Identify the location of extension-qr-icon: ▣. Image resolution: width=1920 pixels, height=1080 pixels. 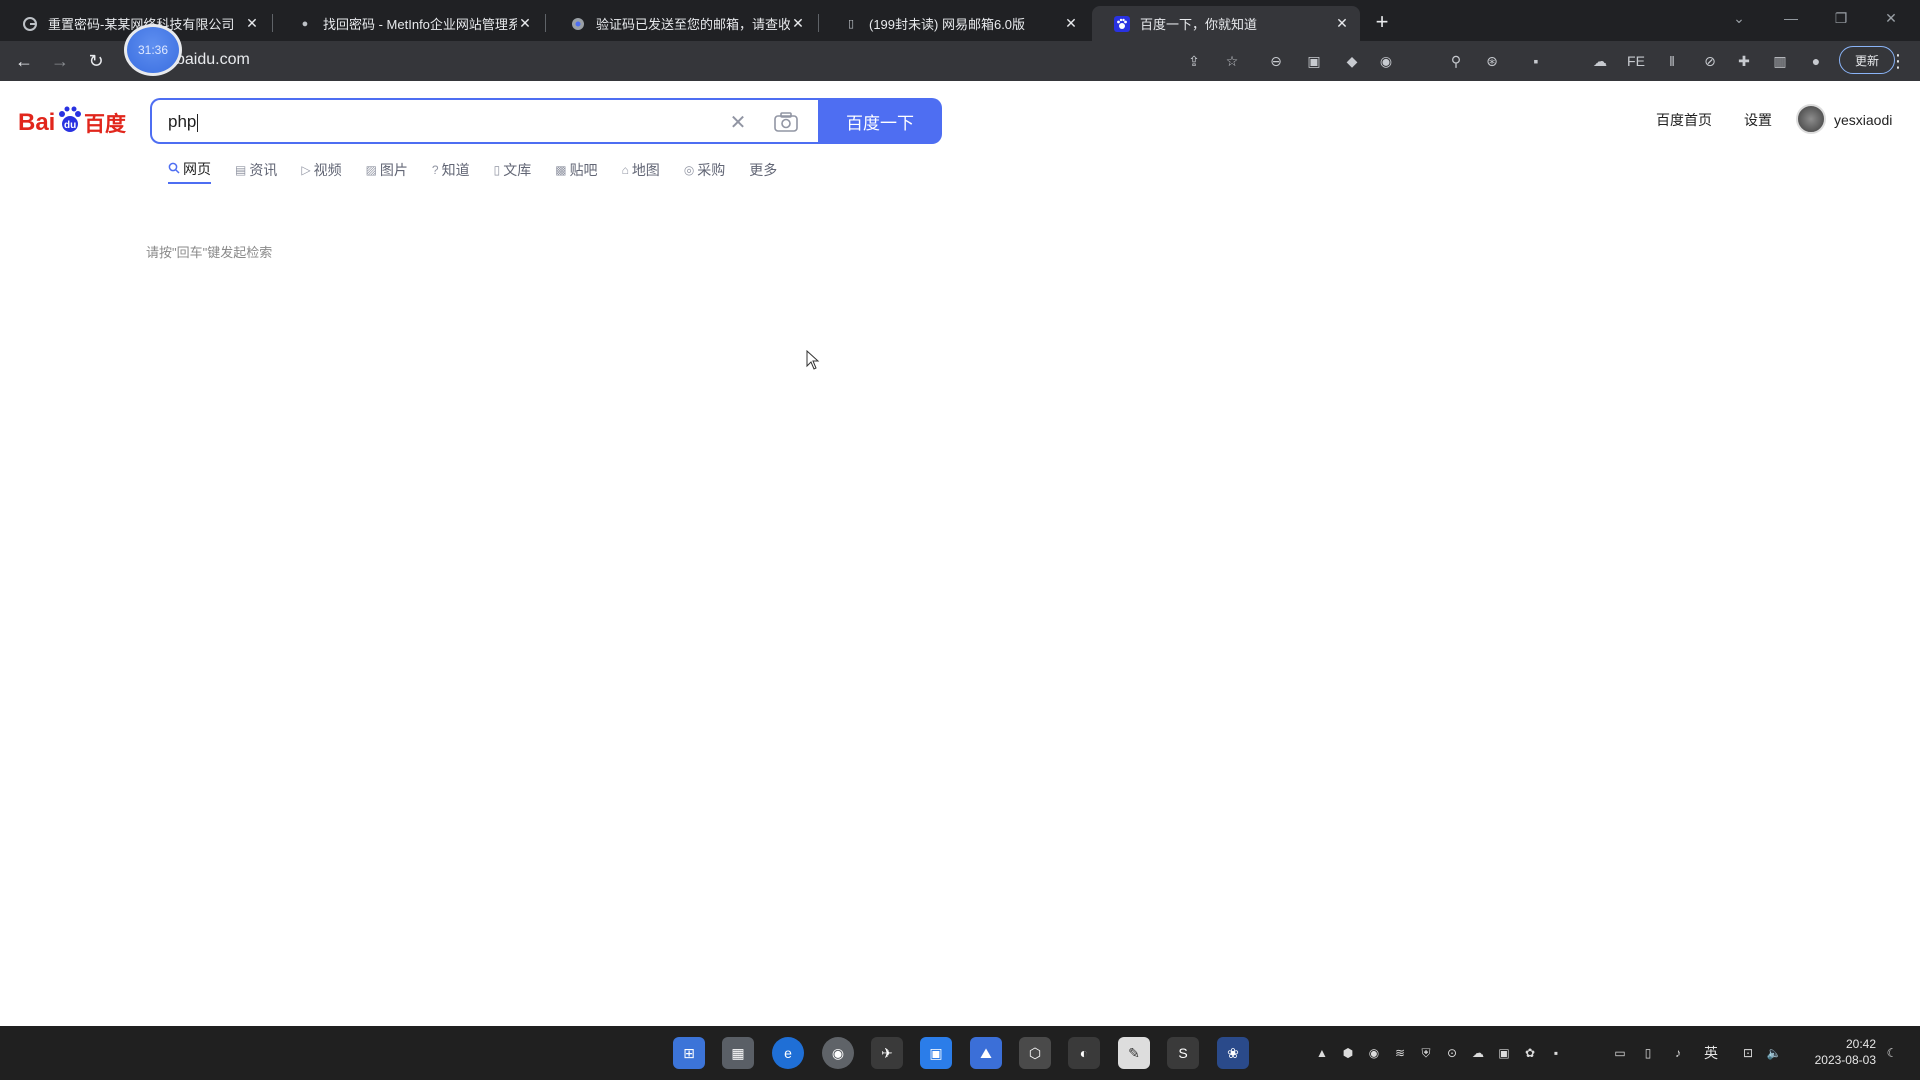
(1314, 61).